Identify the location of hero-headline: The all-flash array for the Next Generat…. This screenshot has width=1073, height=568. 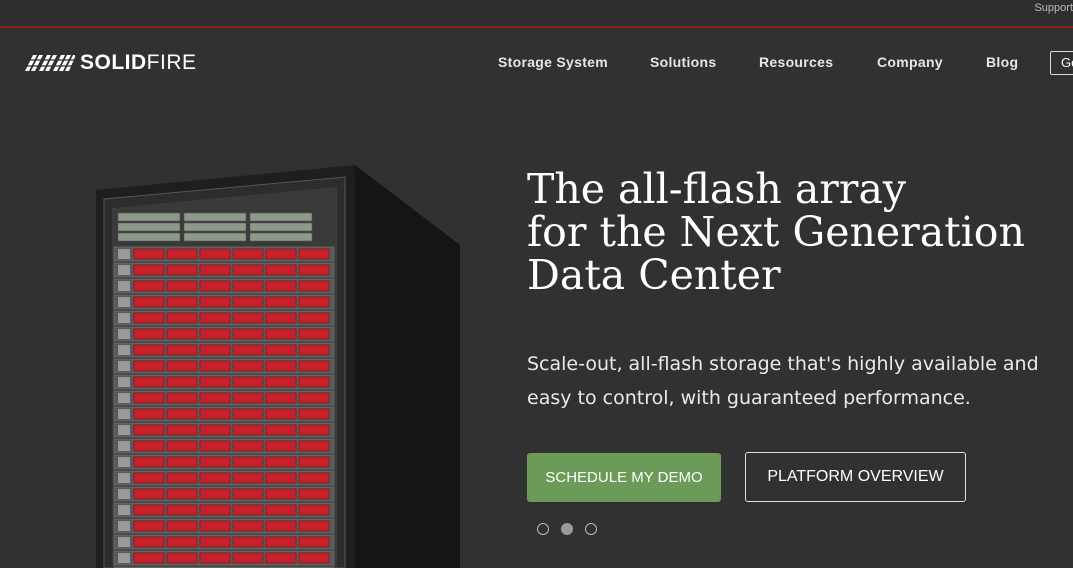
(776, 232).